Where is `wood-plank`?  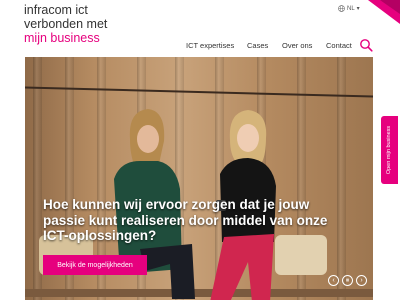 wood-plank is located at coordinates (341, 178).